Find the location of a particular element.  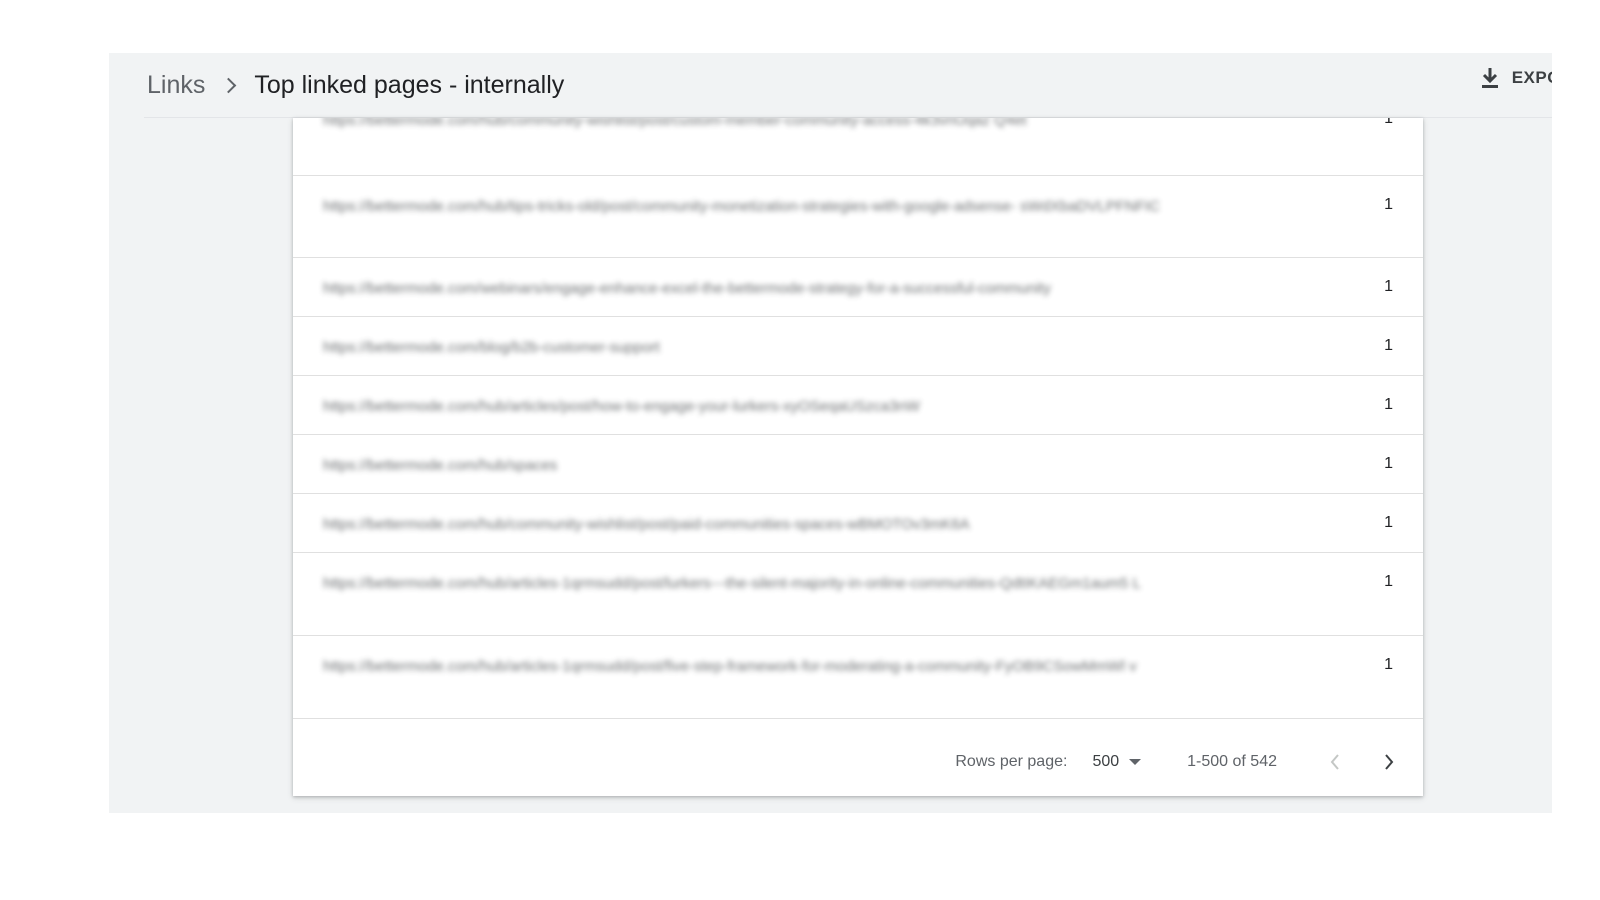

table-pagination: Rows per page: 500 1-500 of 542 is located at coordinates (858, 762).